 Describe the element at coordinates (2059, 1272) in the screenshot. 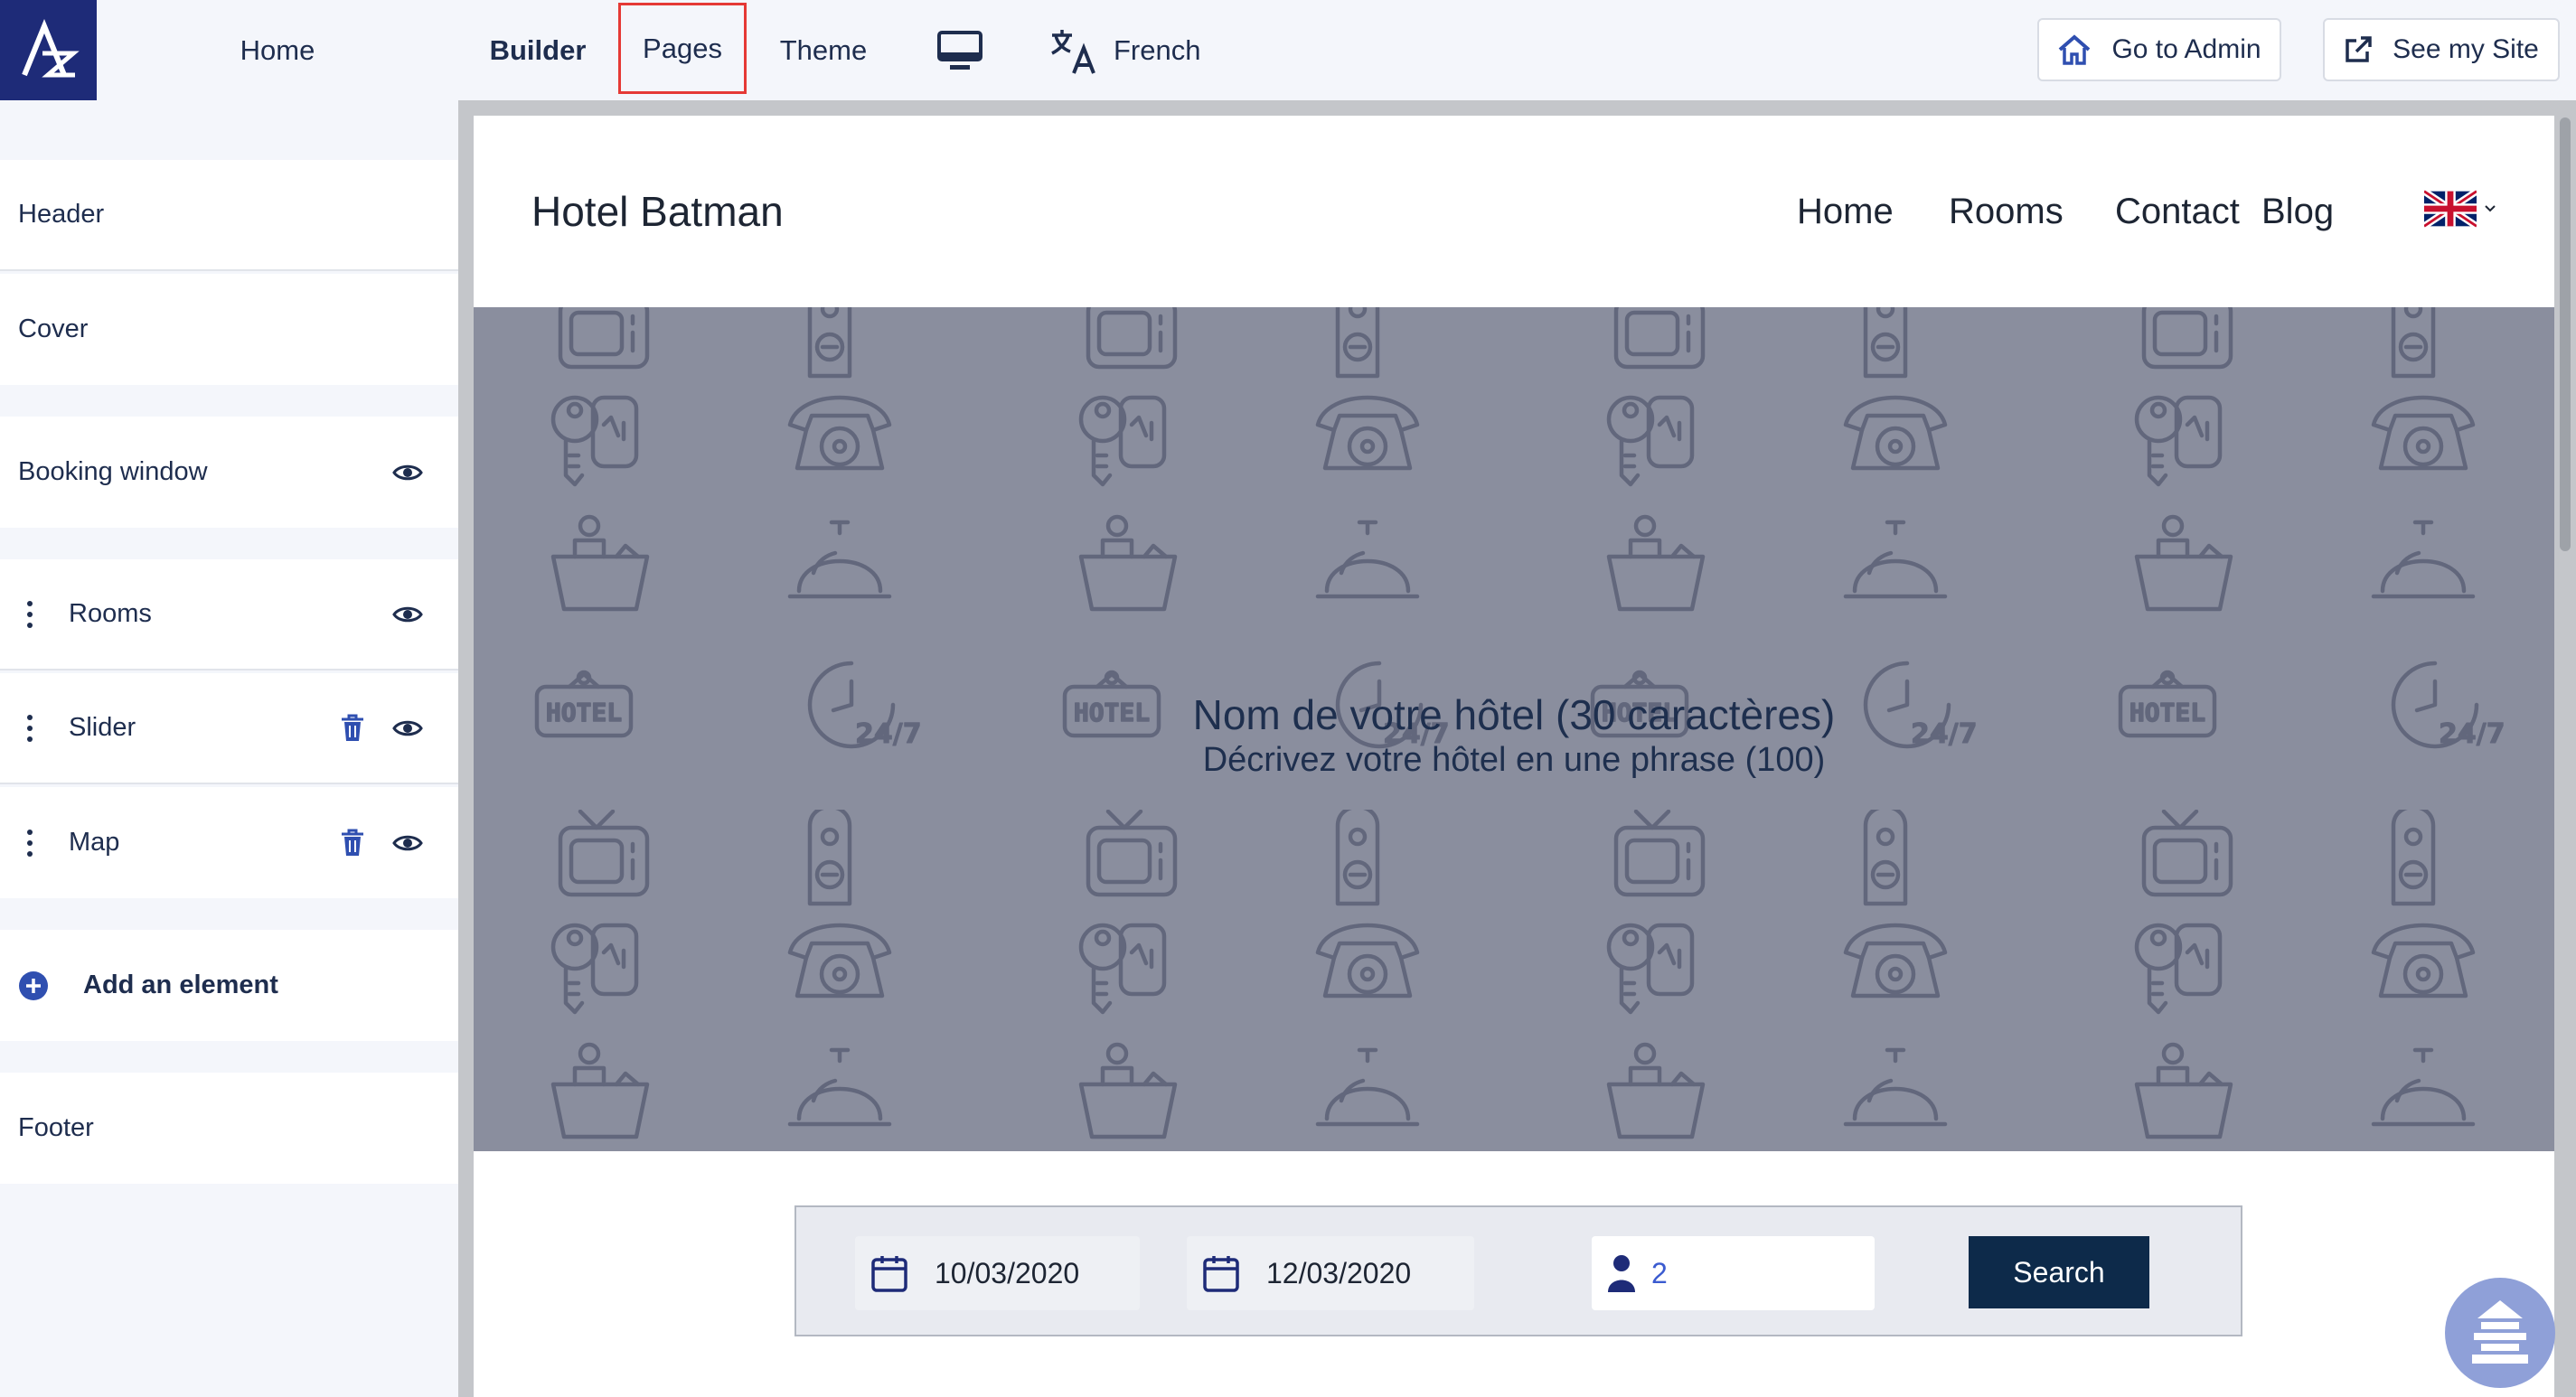

I see `search-button: Search` at that location.